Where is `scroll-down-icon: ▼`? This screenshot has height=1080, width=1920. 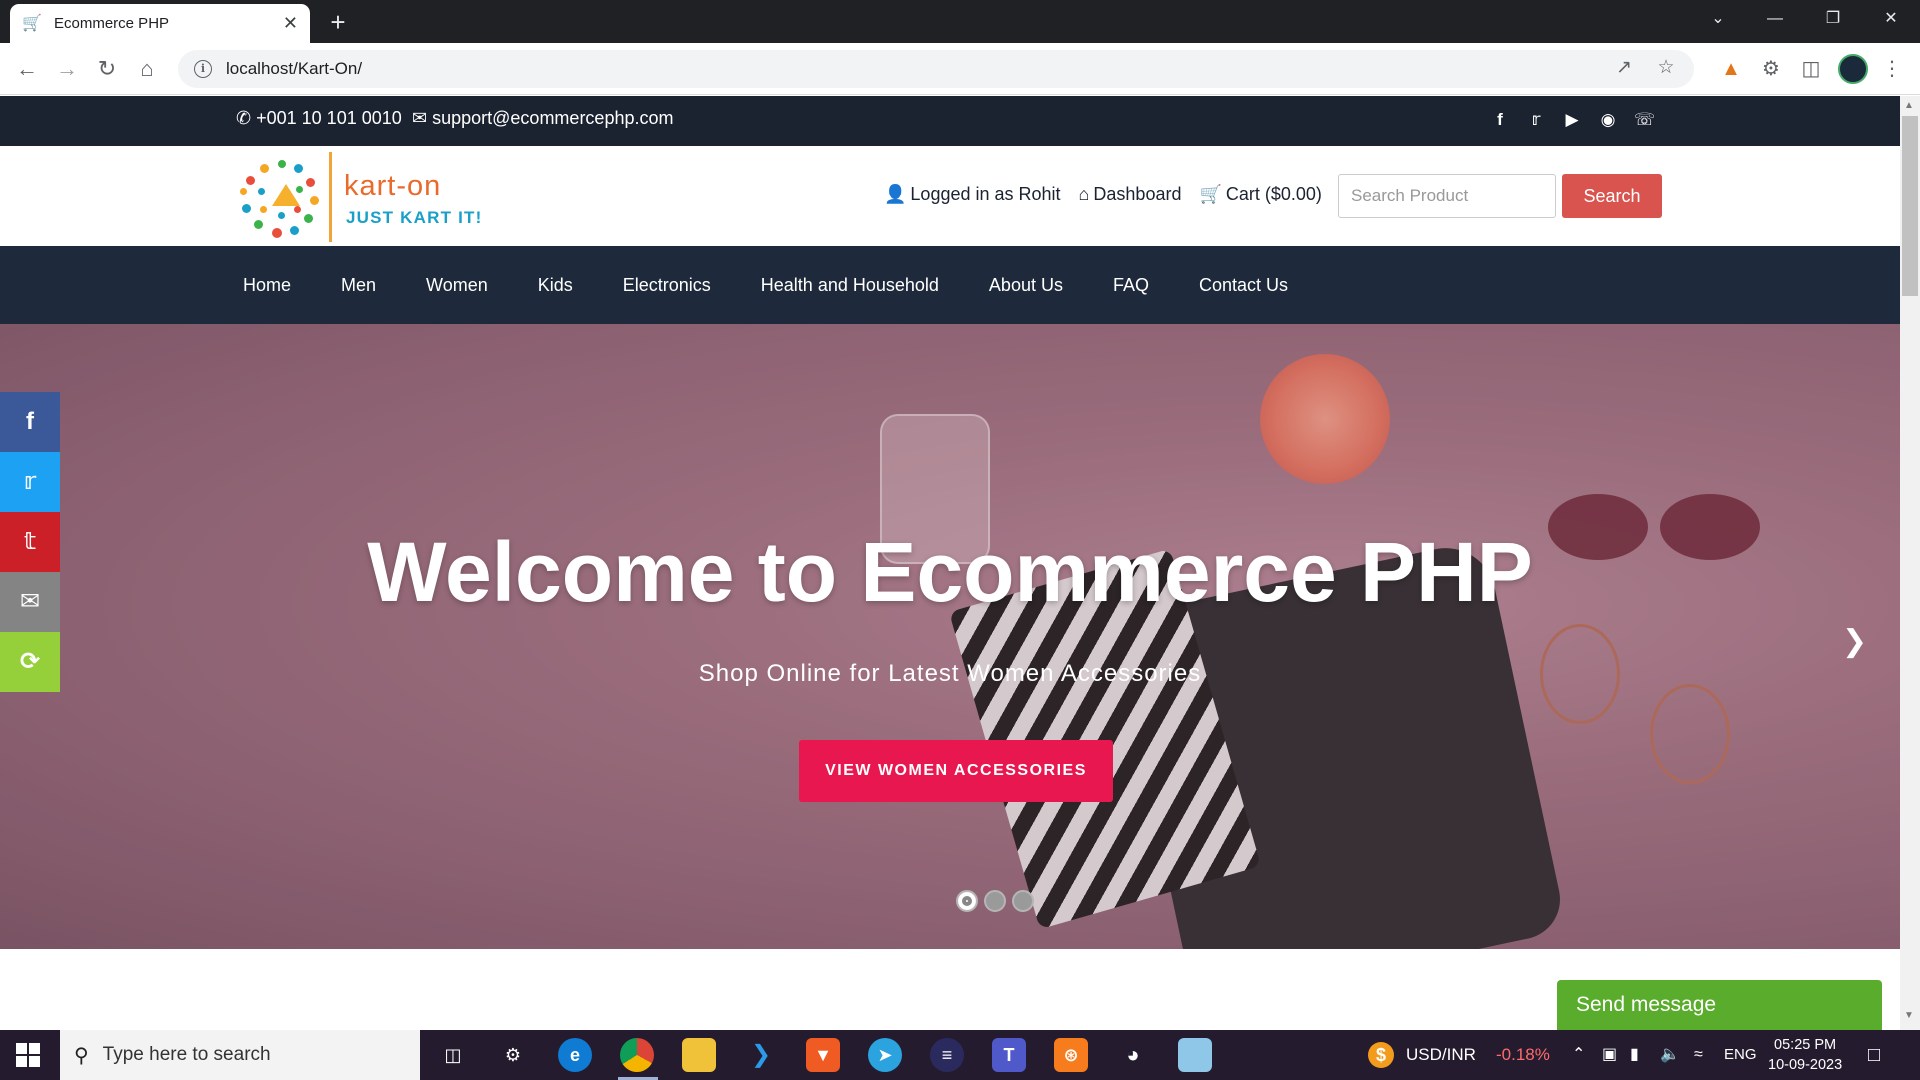
scroll-down-icon: ▼ is located at coordinates (1909, 1015).